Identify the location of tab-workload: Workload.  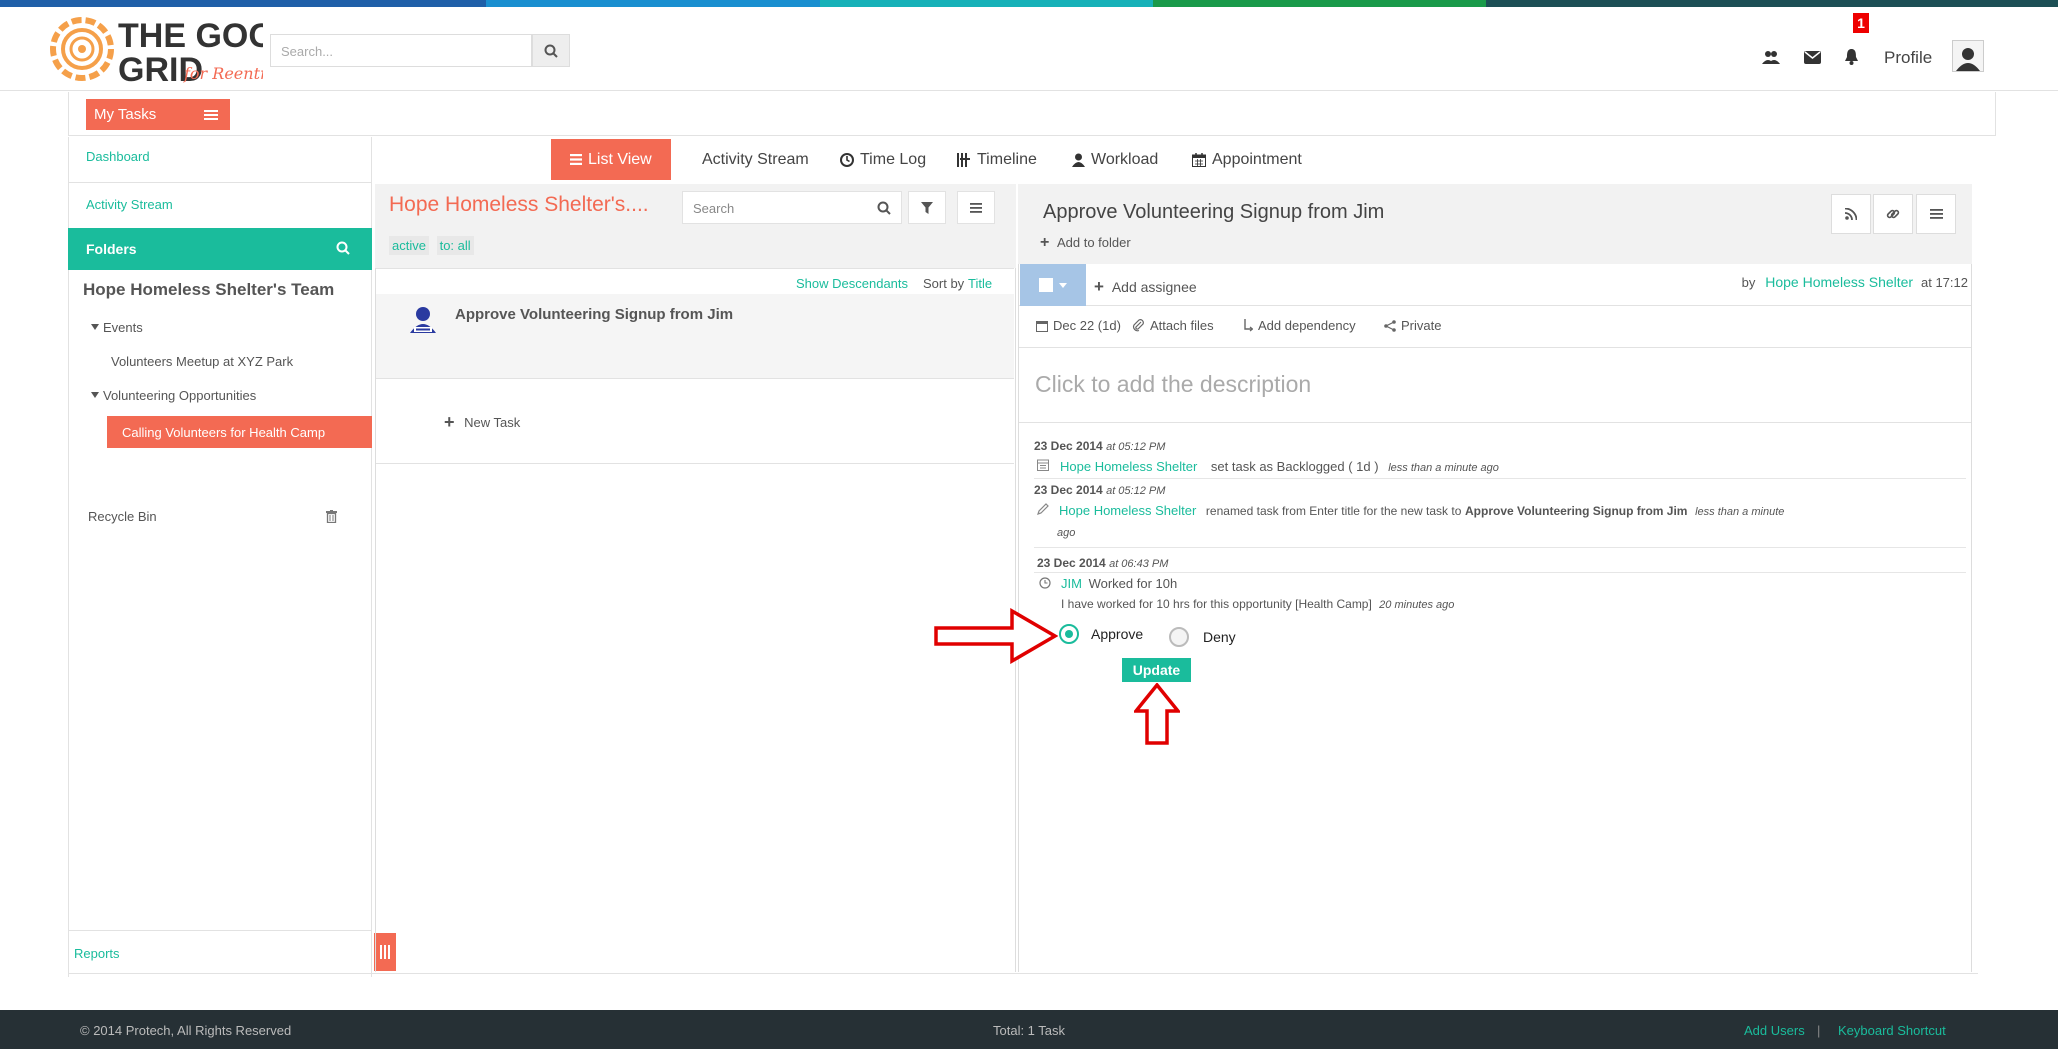
(1115, 159).